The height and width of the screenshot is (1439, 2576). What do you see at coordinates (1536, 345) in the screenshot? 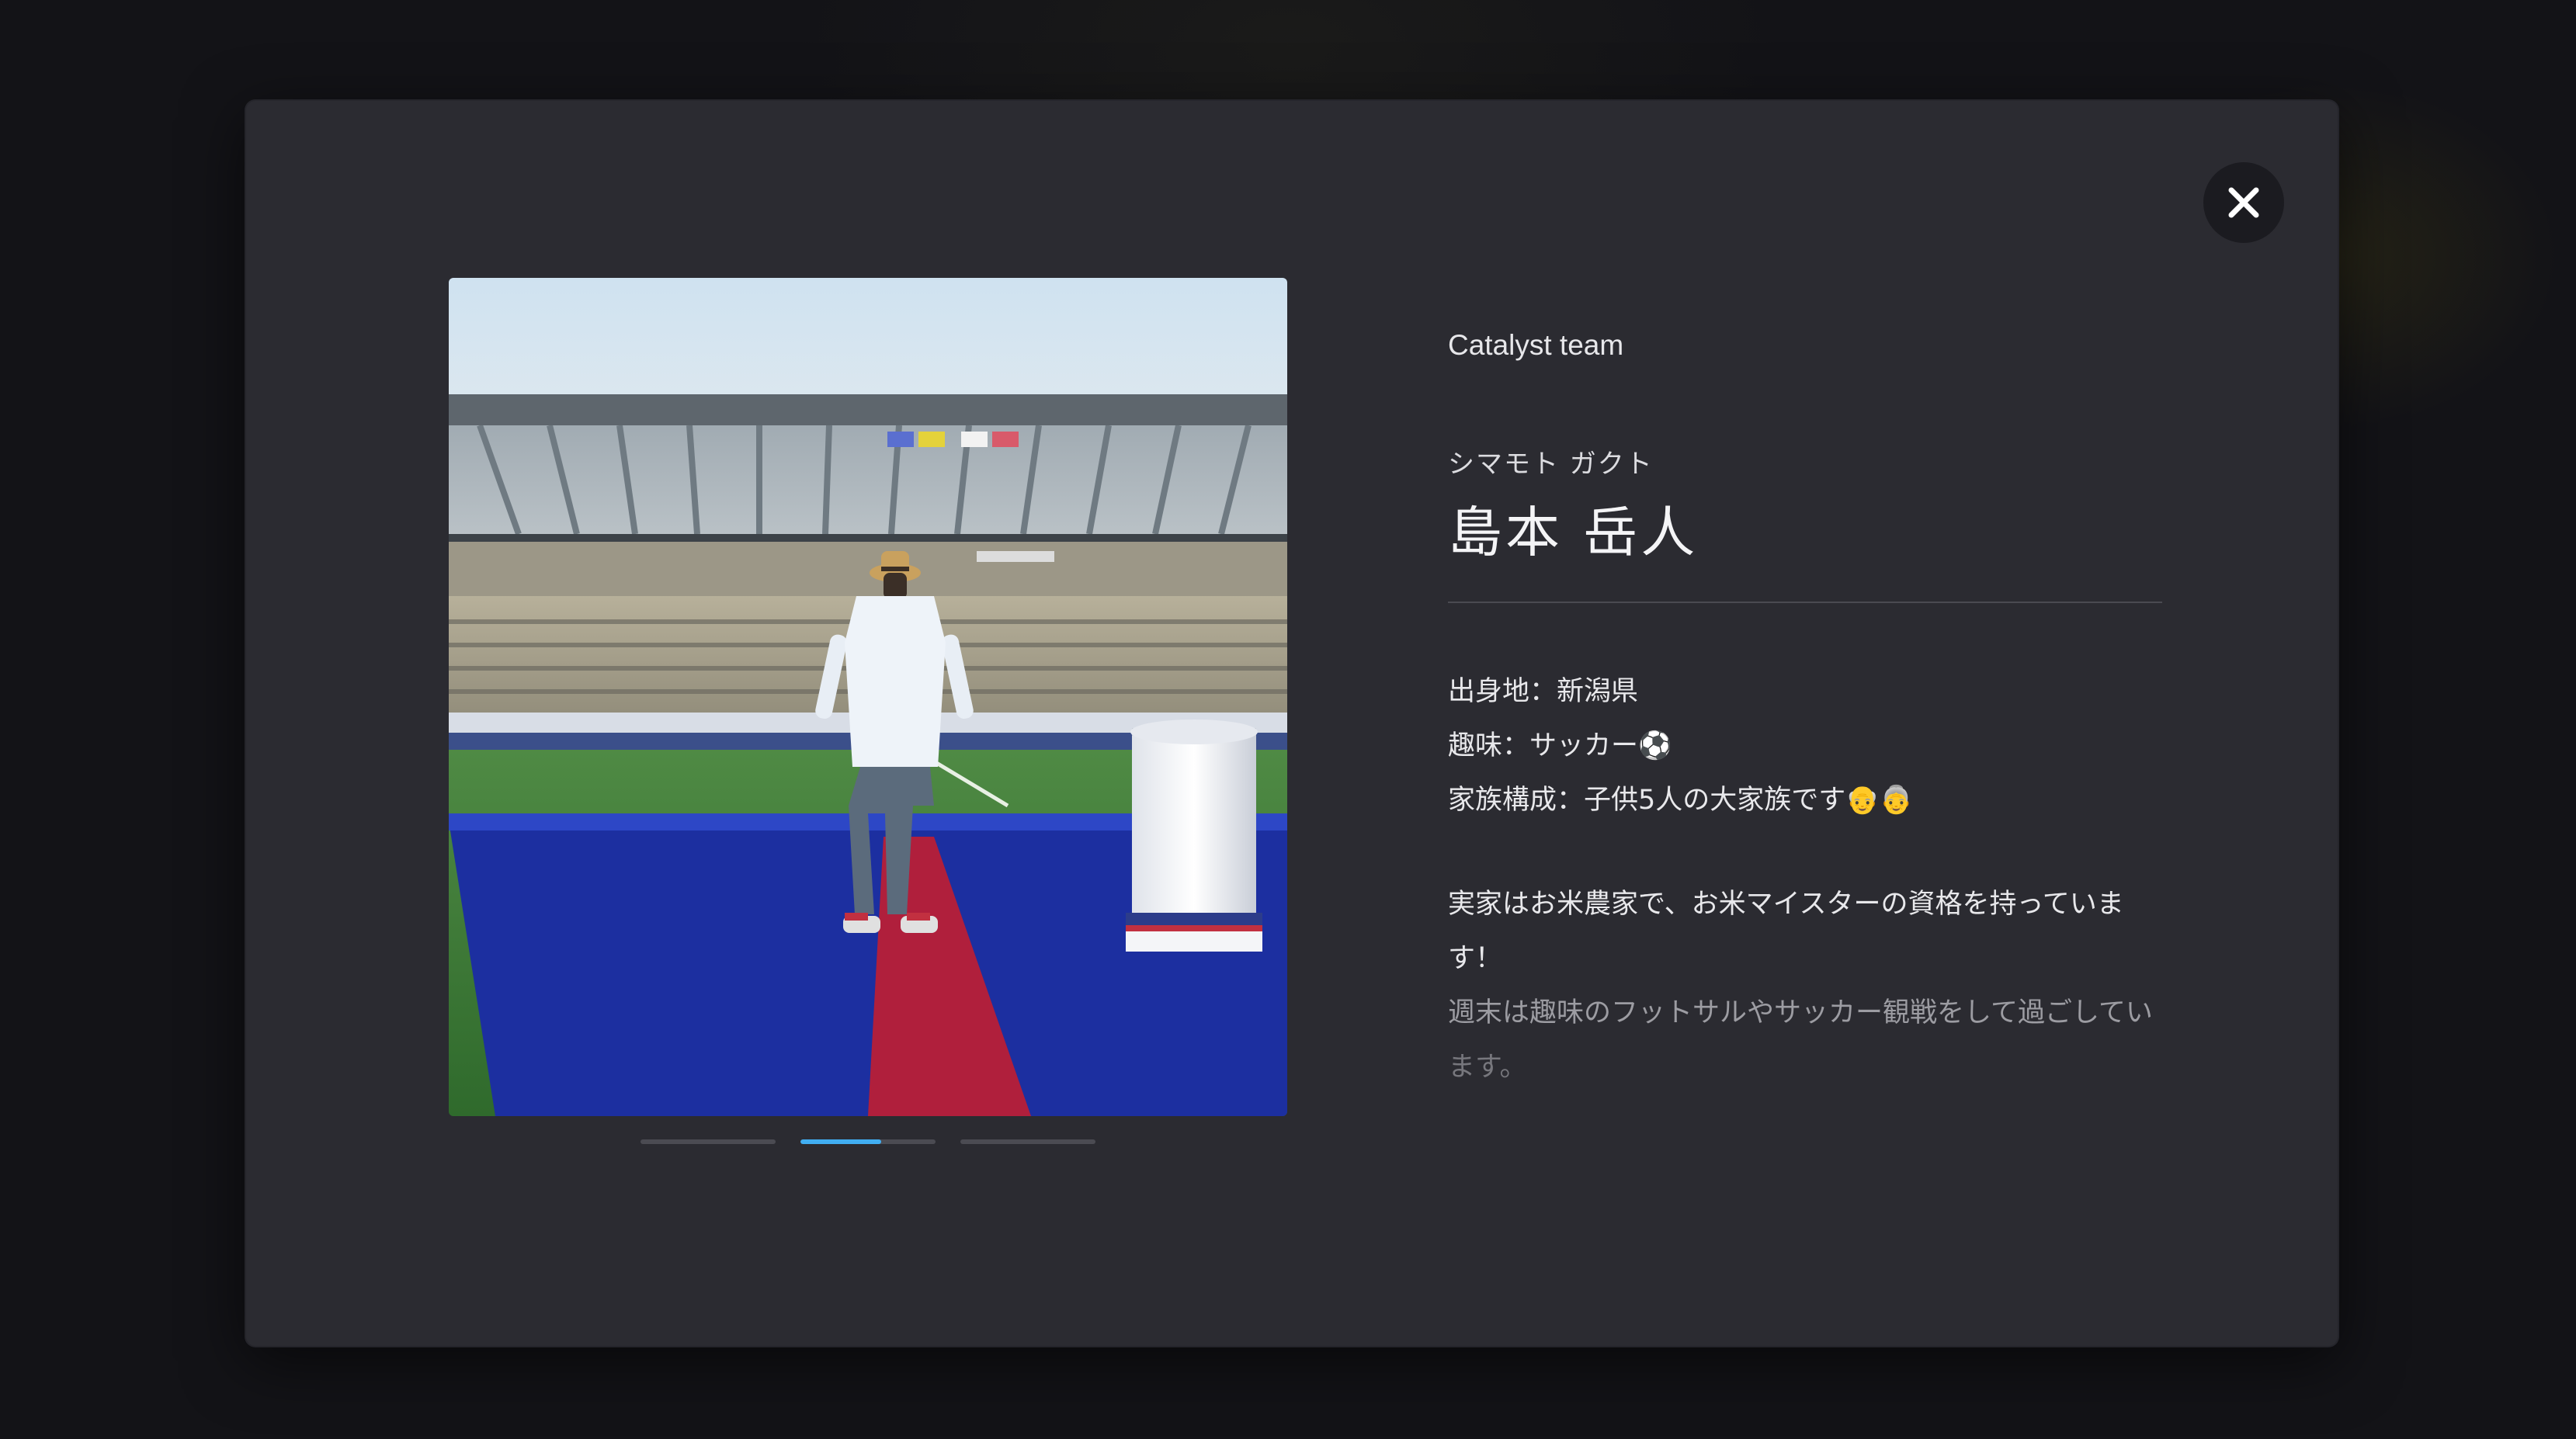
I see `team-label: Catalyst team` at bounding box center [1536, 345].